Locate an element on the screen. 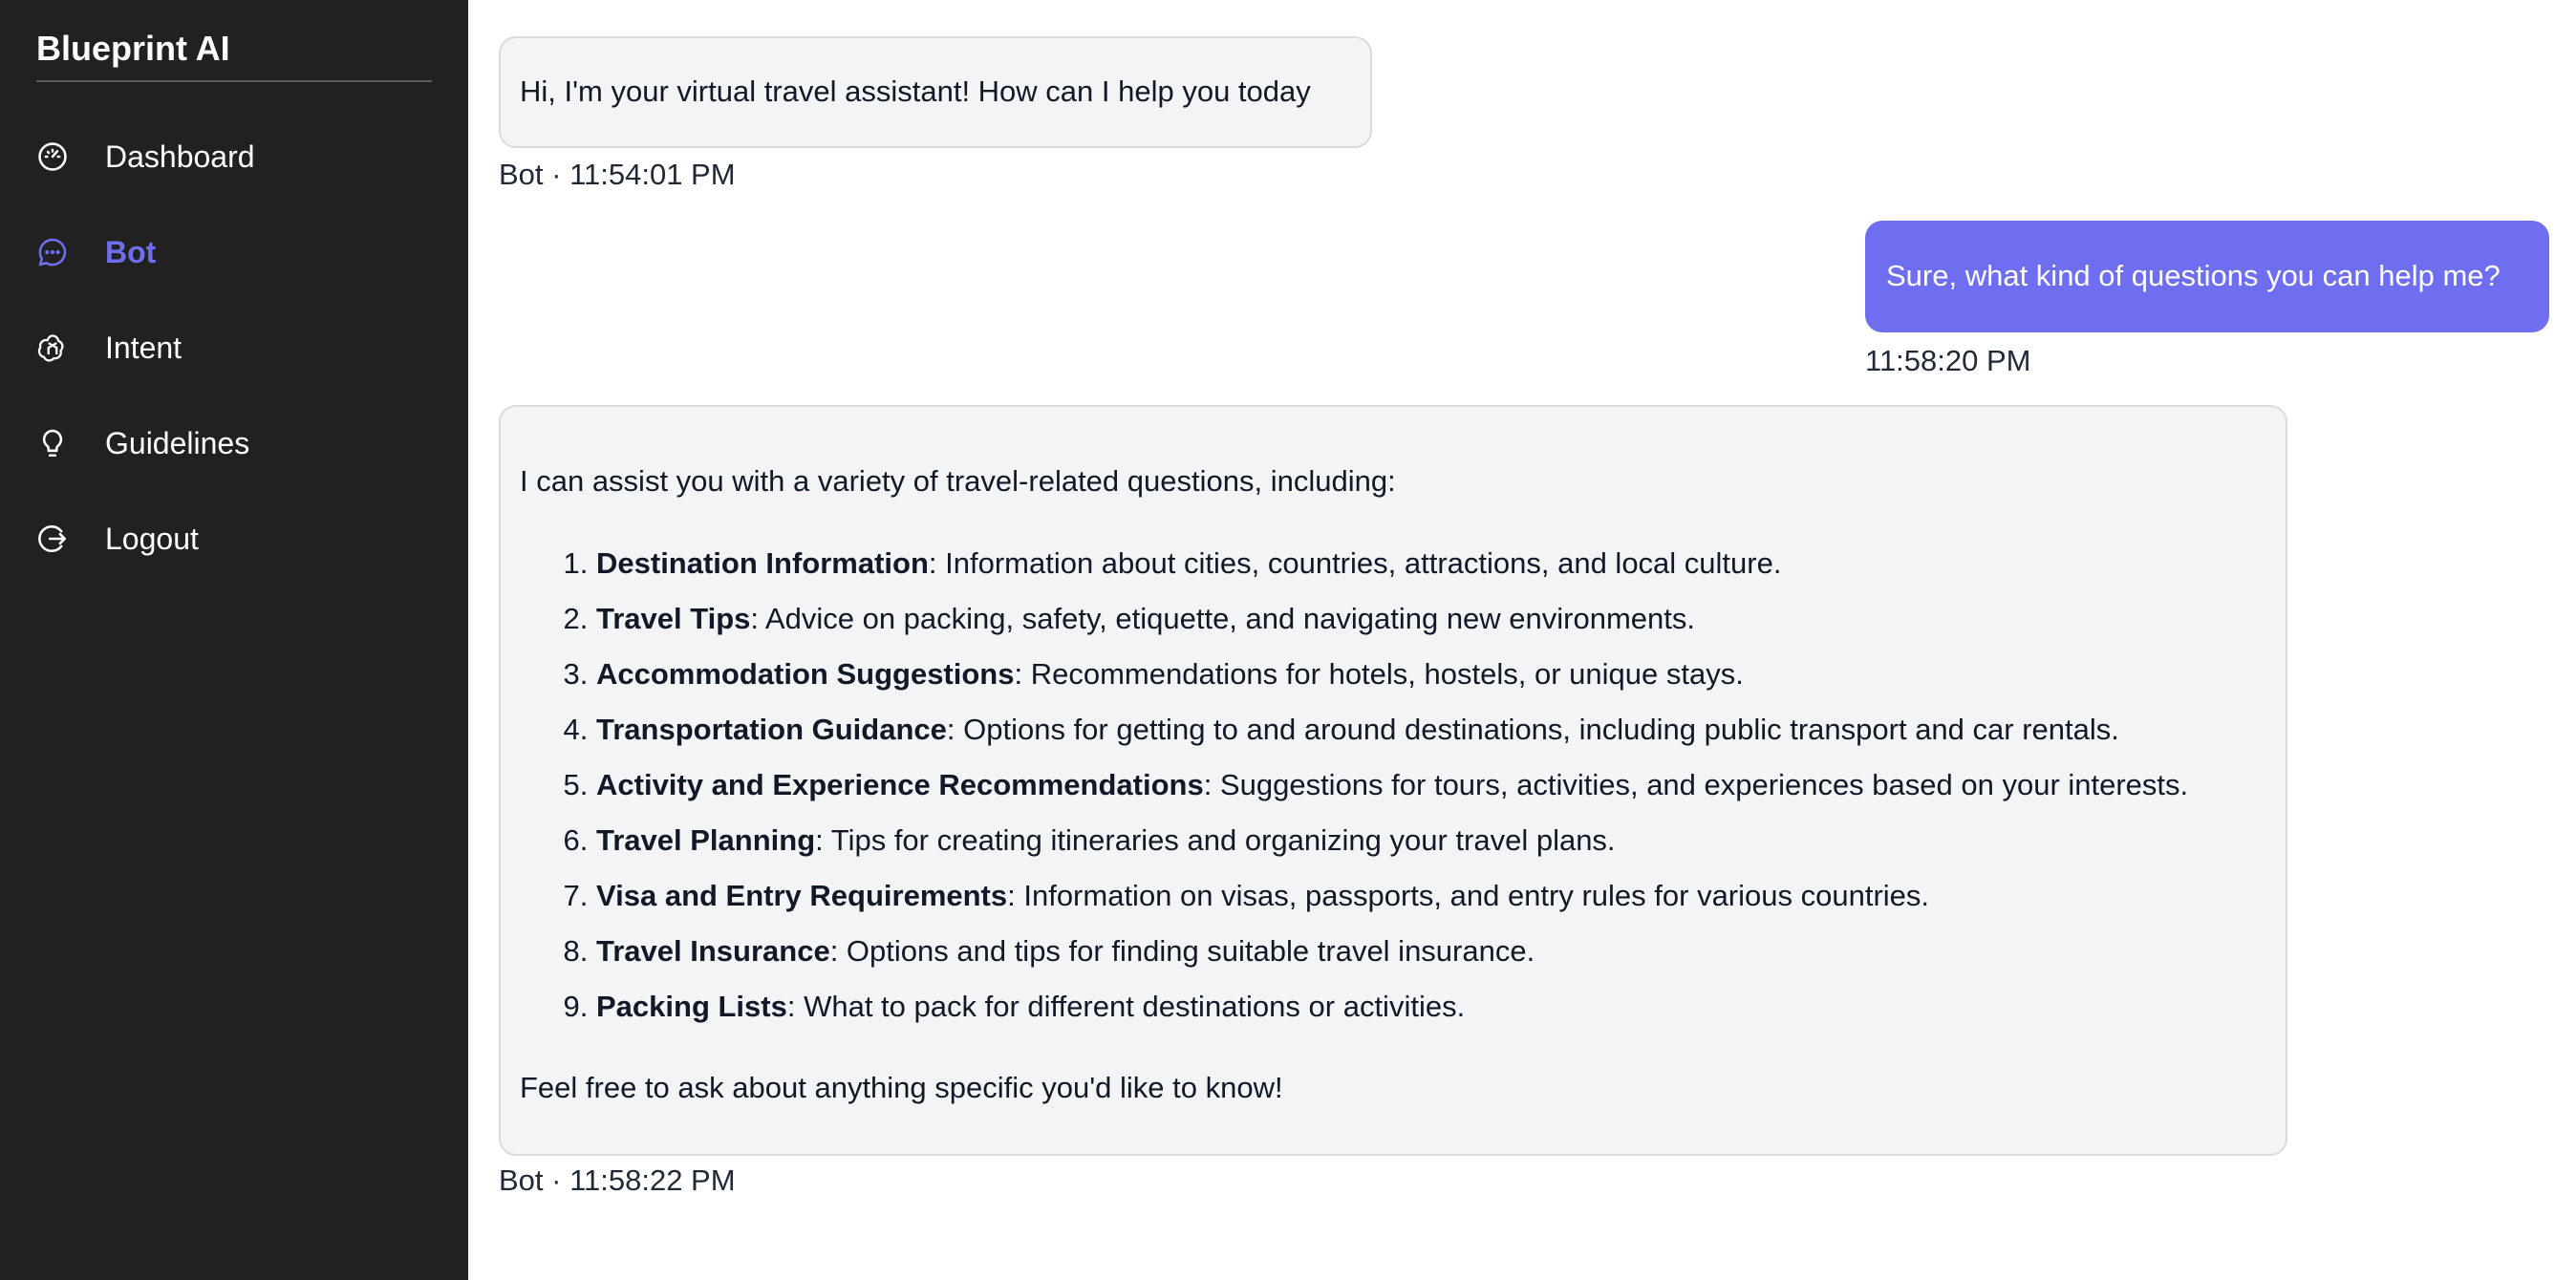 Image resolution: width=2576 pixels, height=1280 pixels. brand-title: Blueprint AI is located at coordinates (133, 48).